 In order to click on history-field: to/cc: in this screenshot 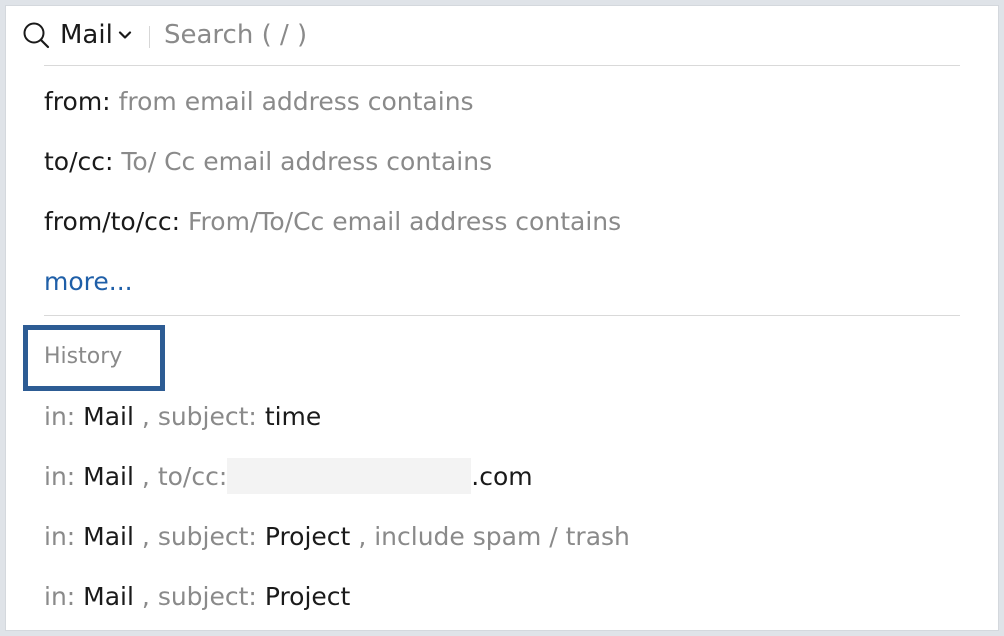, I will do `click(192, 476)`.